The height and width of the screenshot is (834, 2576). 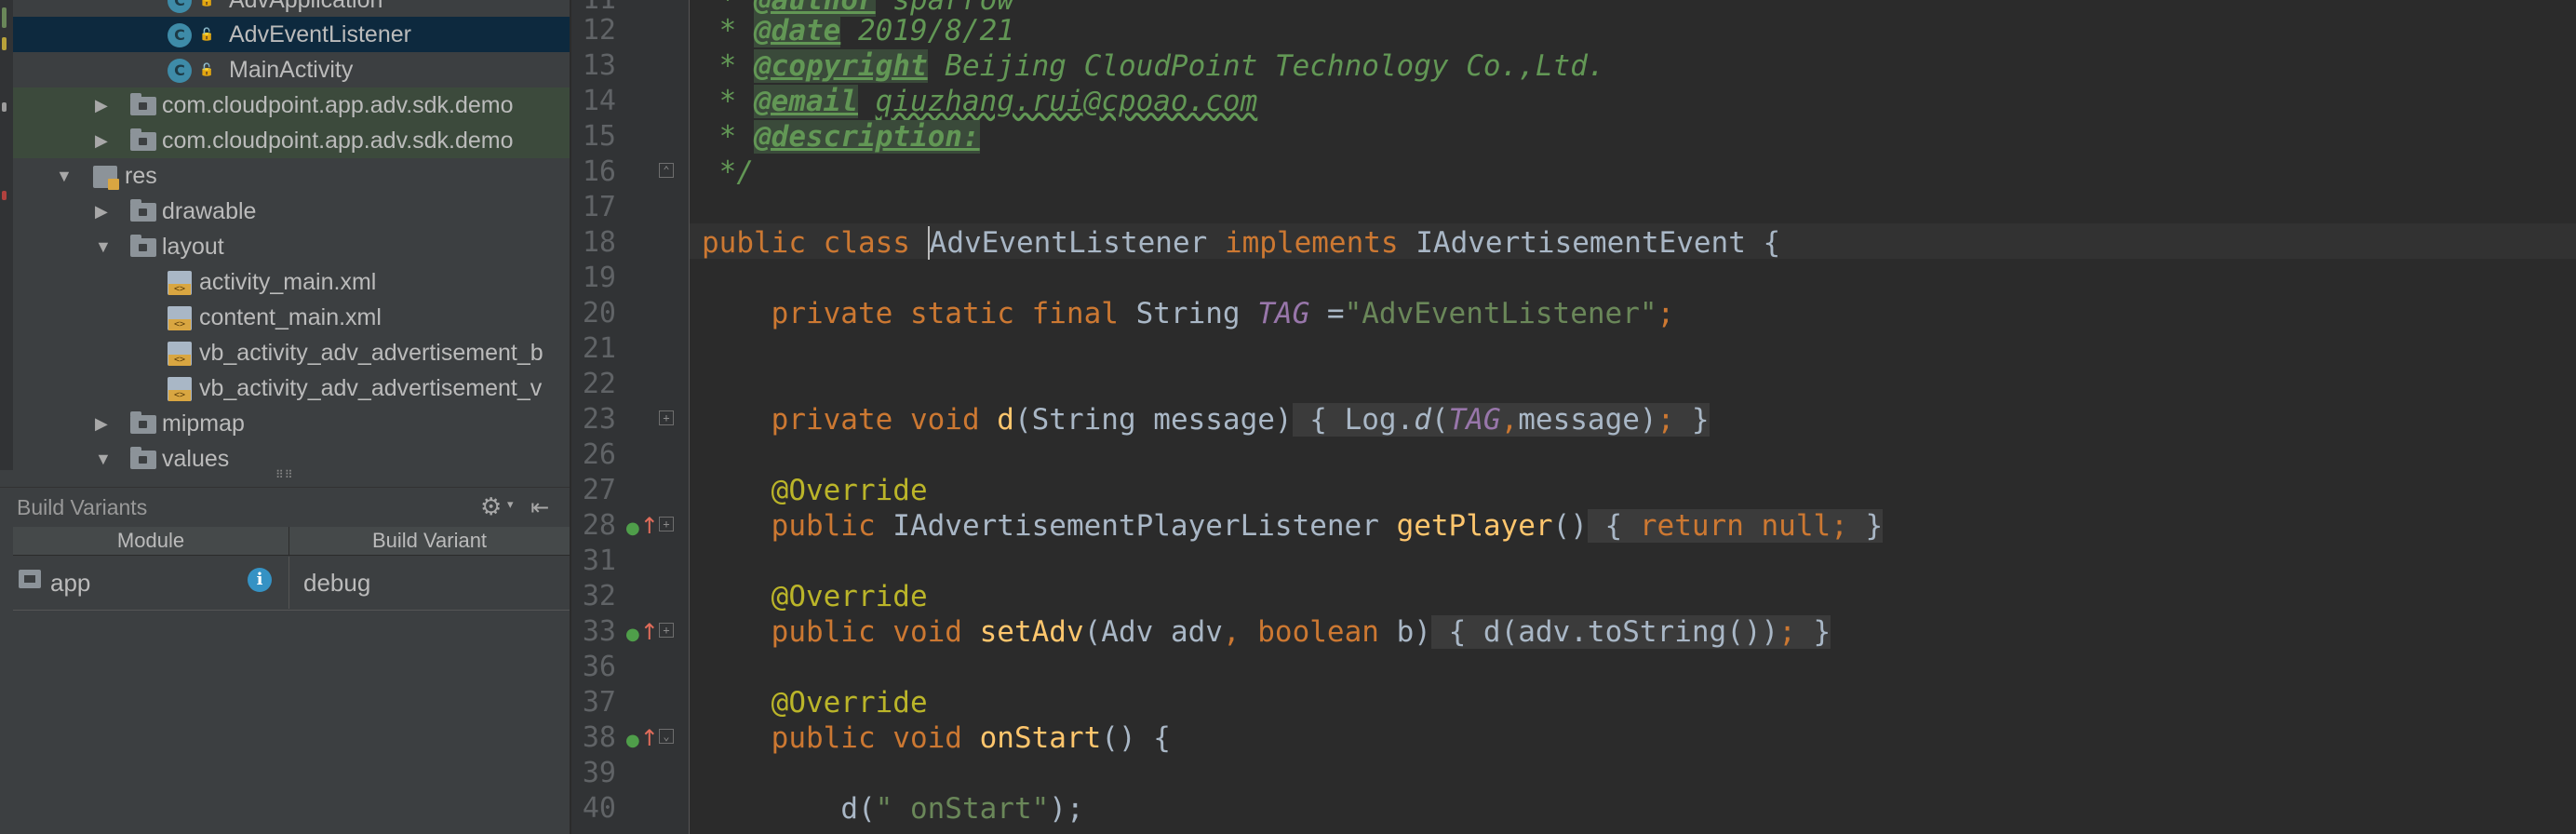 I want to click on line-number: 23, so click(x=599, y=419).